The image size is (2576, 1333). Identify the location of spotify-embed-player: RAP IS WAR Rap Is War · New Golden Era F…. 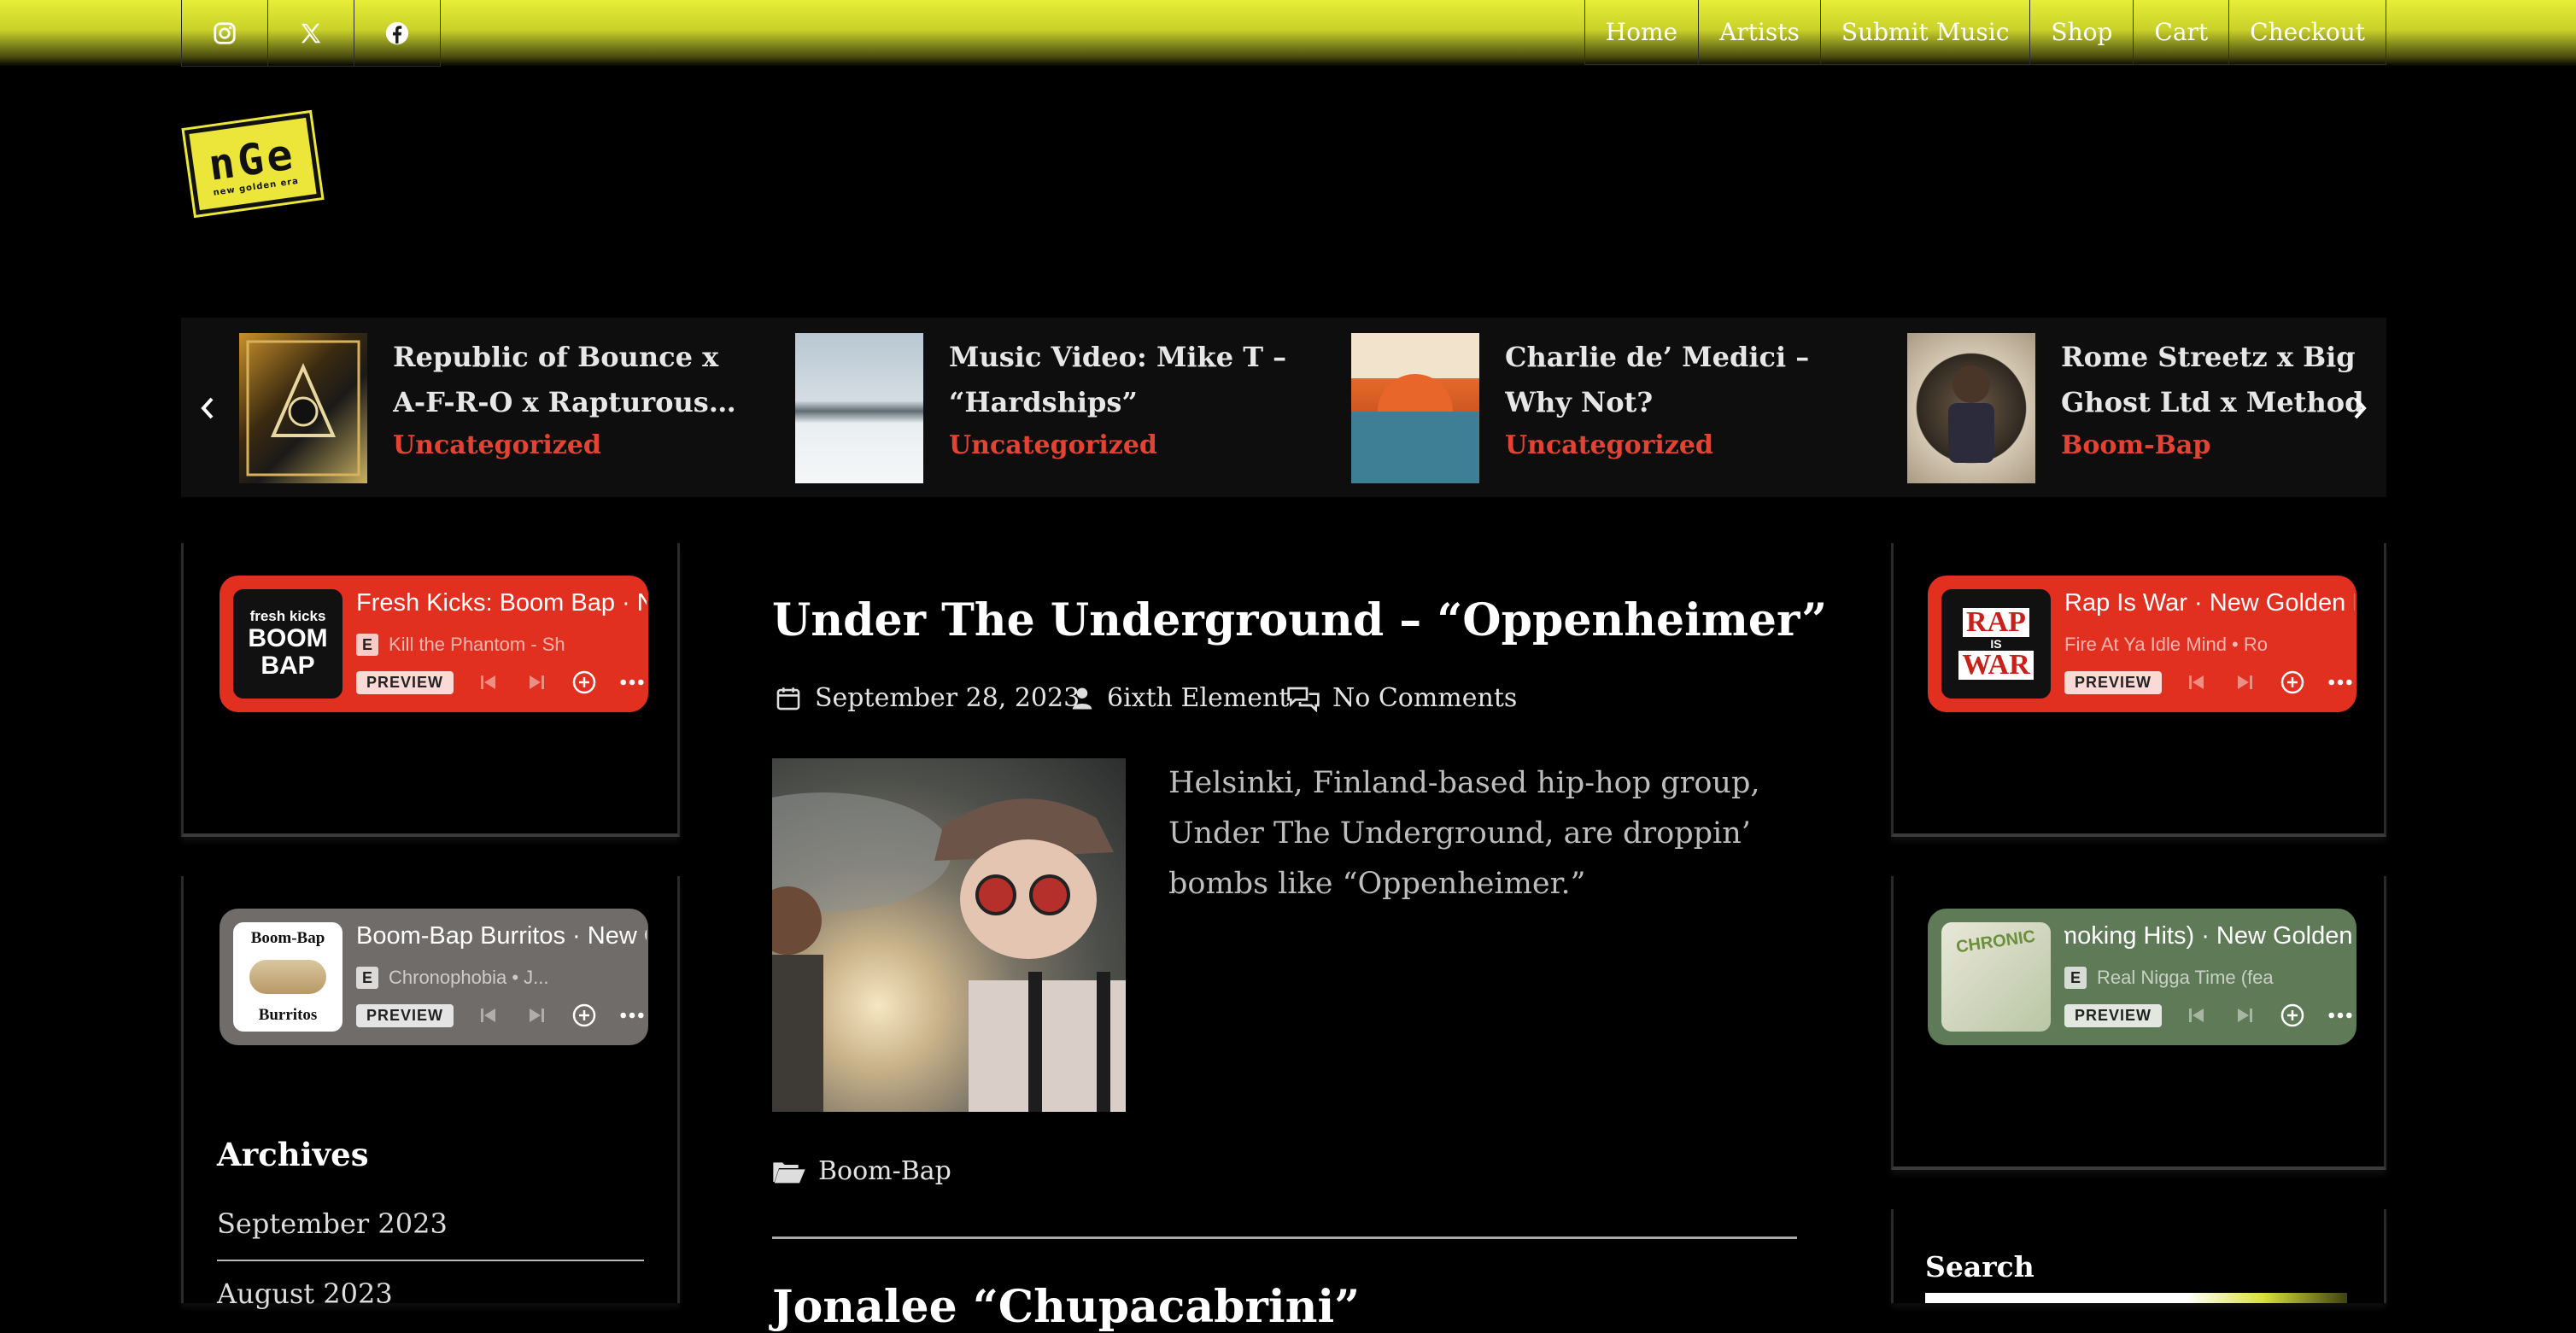
(2142, 644).